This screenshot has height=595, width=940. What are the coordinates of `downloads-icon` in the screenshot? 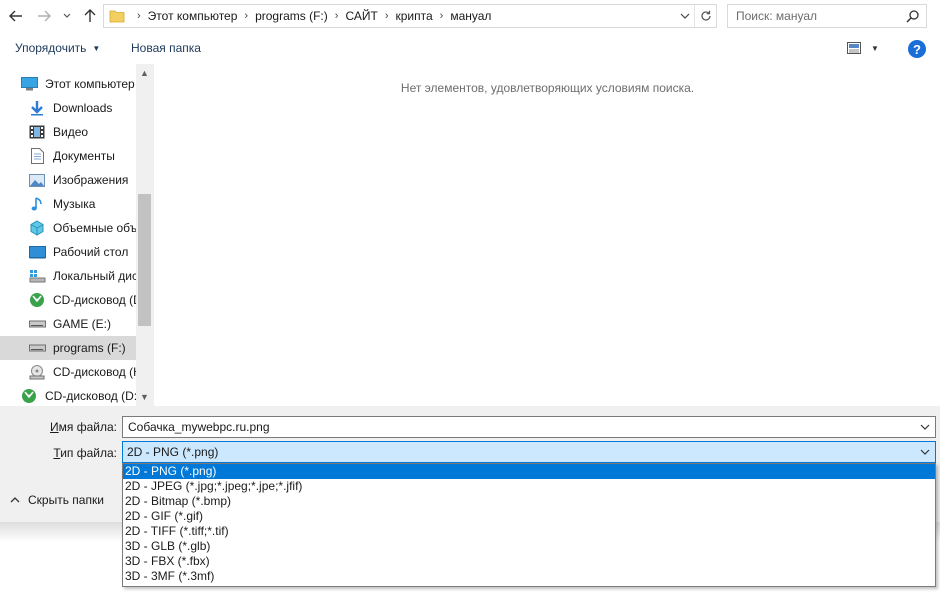 It's located at (37, 108).